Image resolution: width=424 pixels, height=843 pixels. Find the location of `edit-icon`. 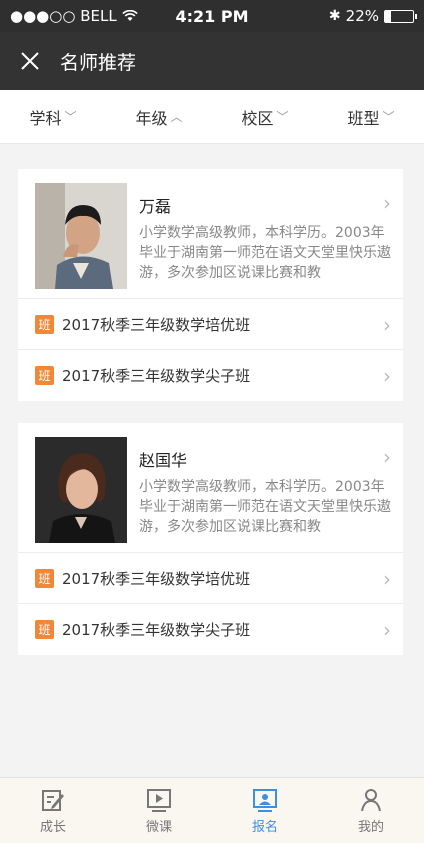

edit-icon is located at coordinates (53, 800).